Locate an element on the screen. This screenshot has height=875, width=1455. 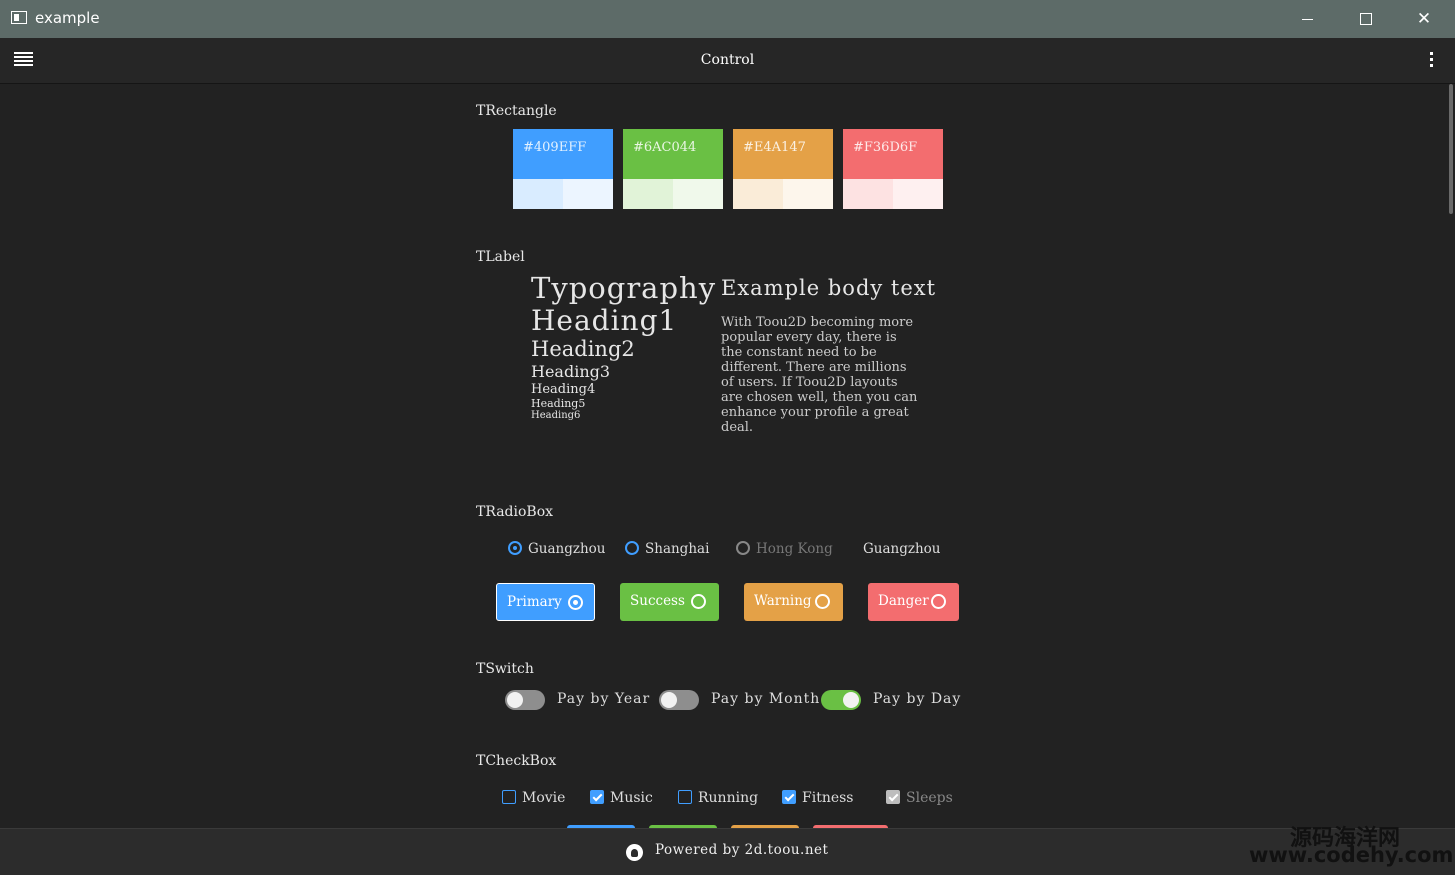
minimize-button is located at coordinates (1307, 19).